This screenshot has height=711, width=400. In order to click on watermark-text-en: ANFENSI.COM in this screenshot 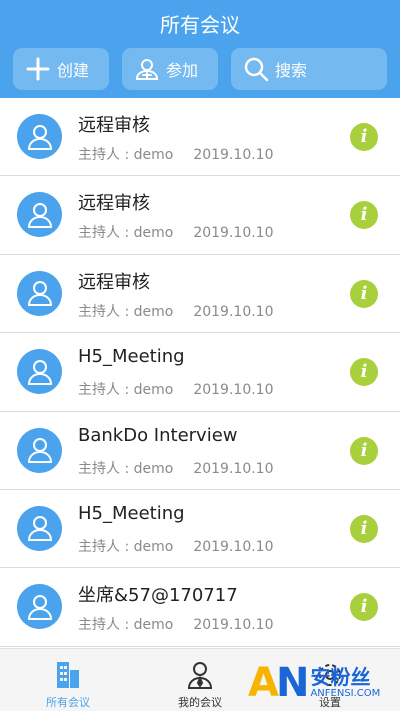, I will do `click(345, 693)`.